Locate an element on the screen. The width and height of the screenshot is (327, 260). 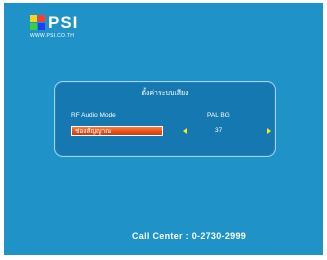
channel-row-selected: ช่องสัญญาณ is located at coordinates (117, 131).